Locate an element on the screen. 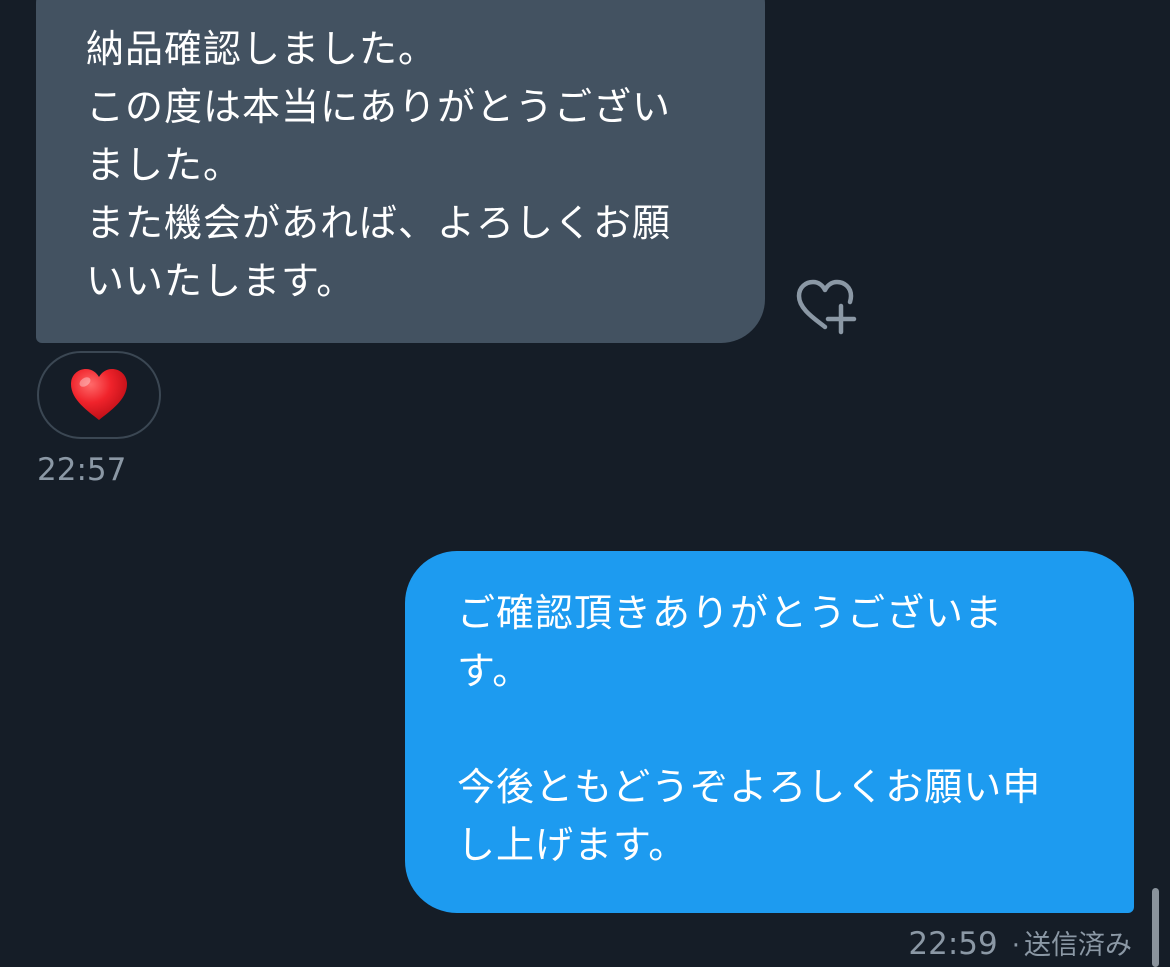 The image size is (1170, 967). reaction-pill is located at coordinates (99, 395).